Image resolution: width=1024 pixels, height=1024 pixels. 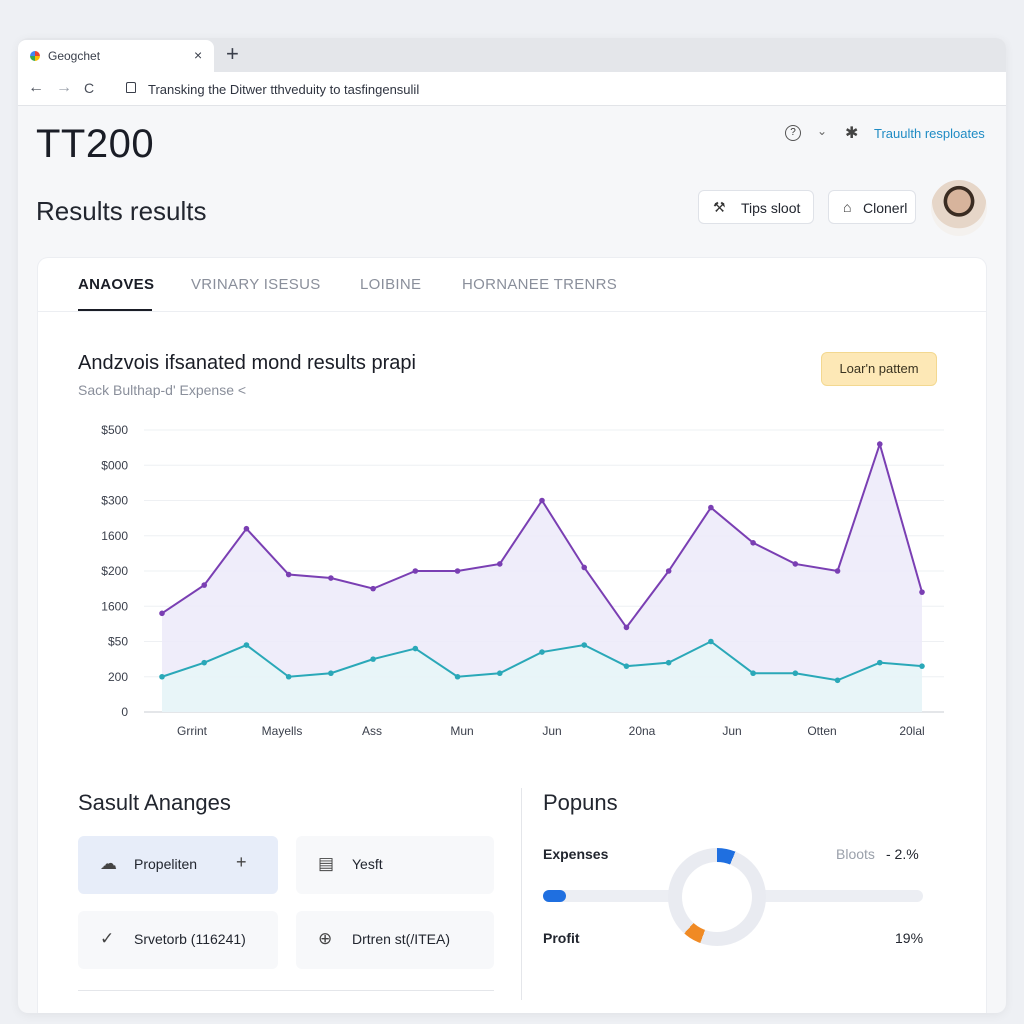 I want to click on help-icon: ?, so click(x=793, y=133).